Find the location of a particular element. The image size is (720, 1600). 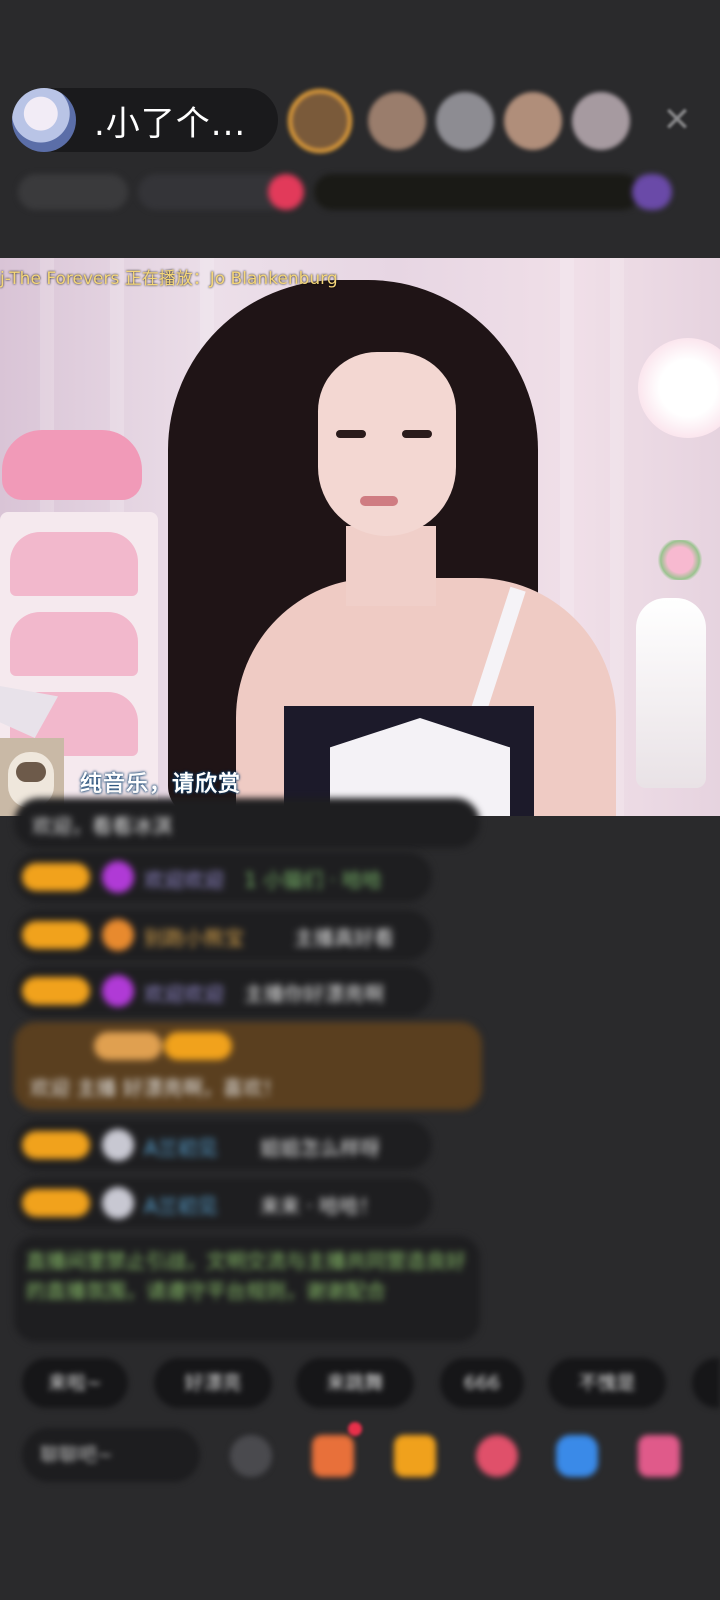

chat-message: A兰初见 姐姐怎么样呀 is located at coordinates (223, 1145).